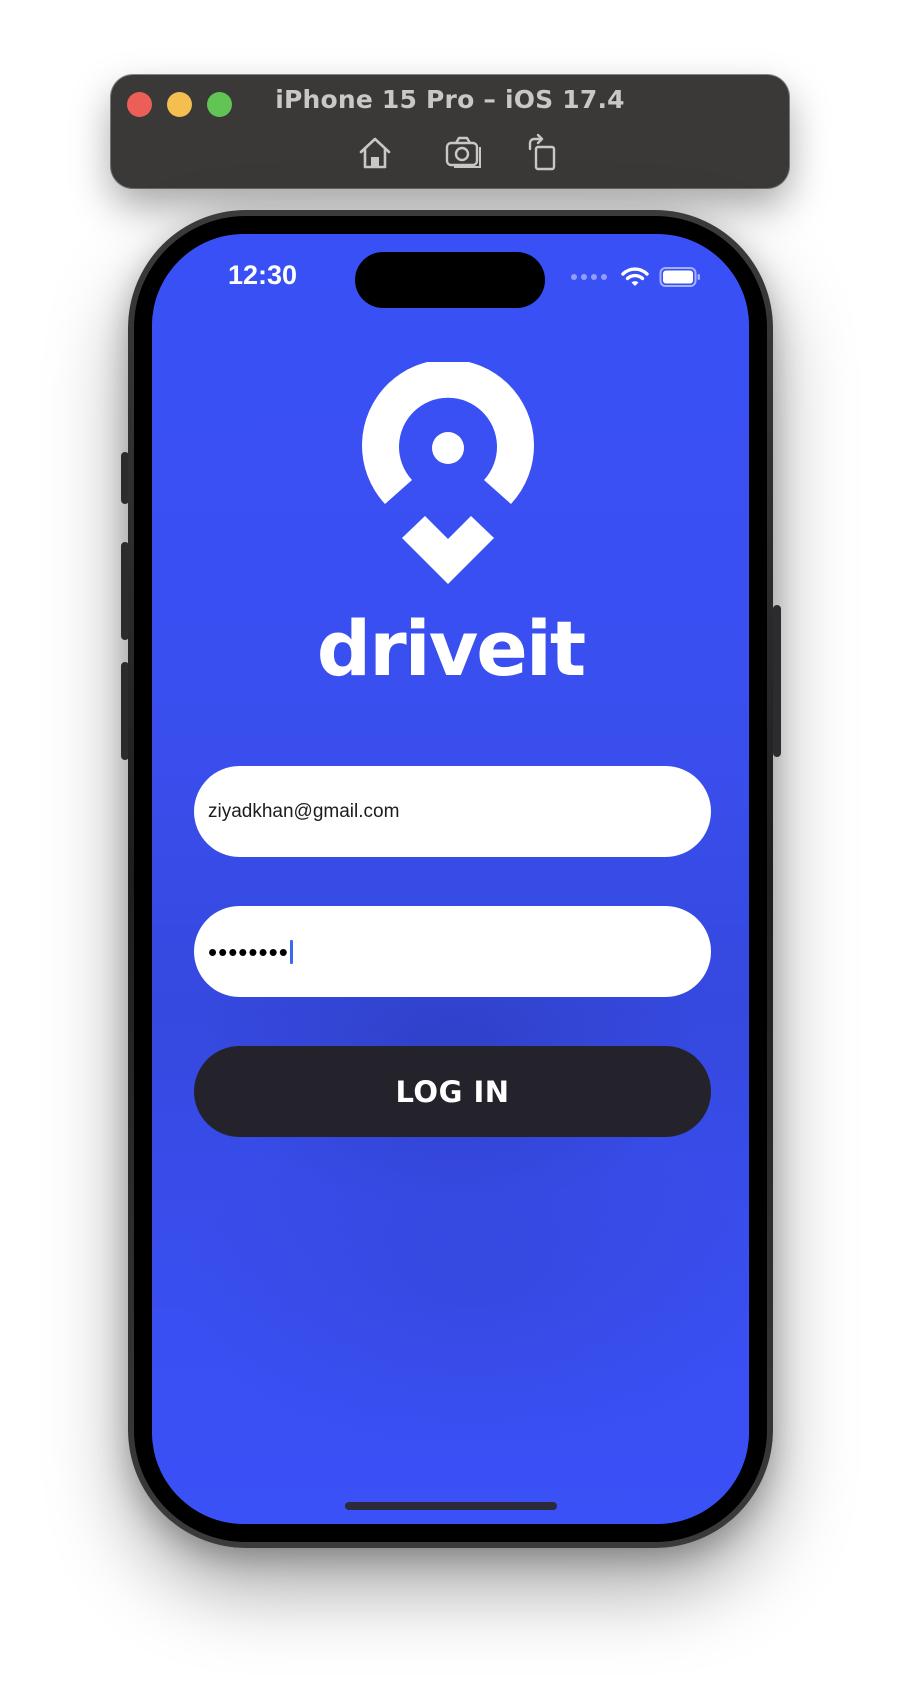  What do you see at coordinates (451, 1506) in the screenshot?
I see `home-indicator` at bounding box center [451, 1506].